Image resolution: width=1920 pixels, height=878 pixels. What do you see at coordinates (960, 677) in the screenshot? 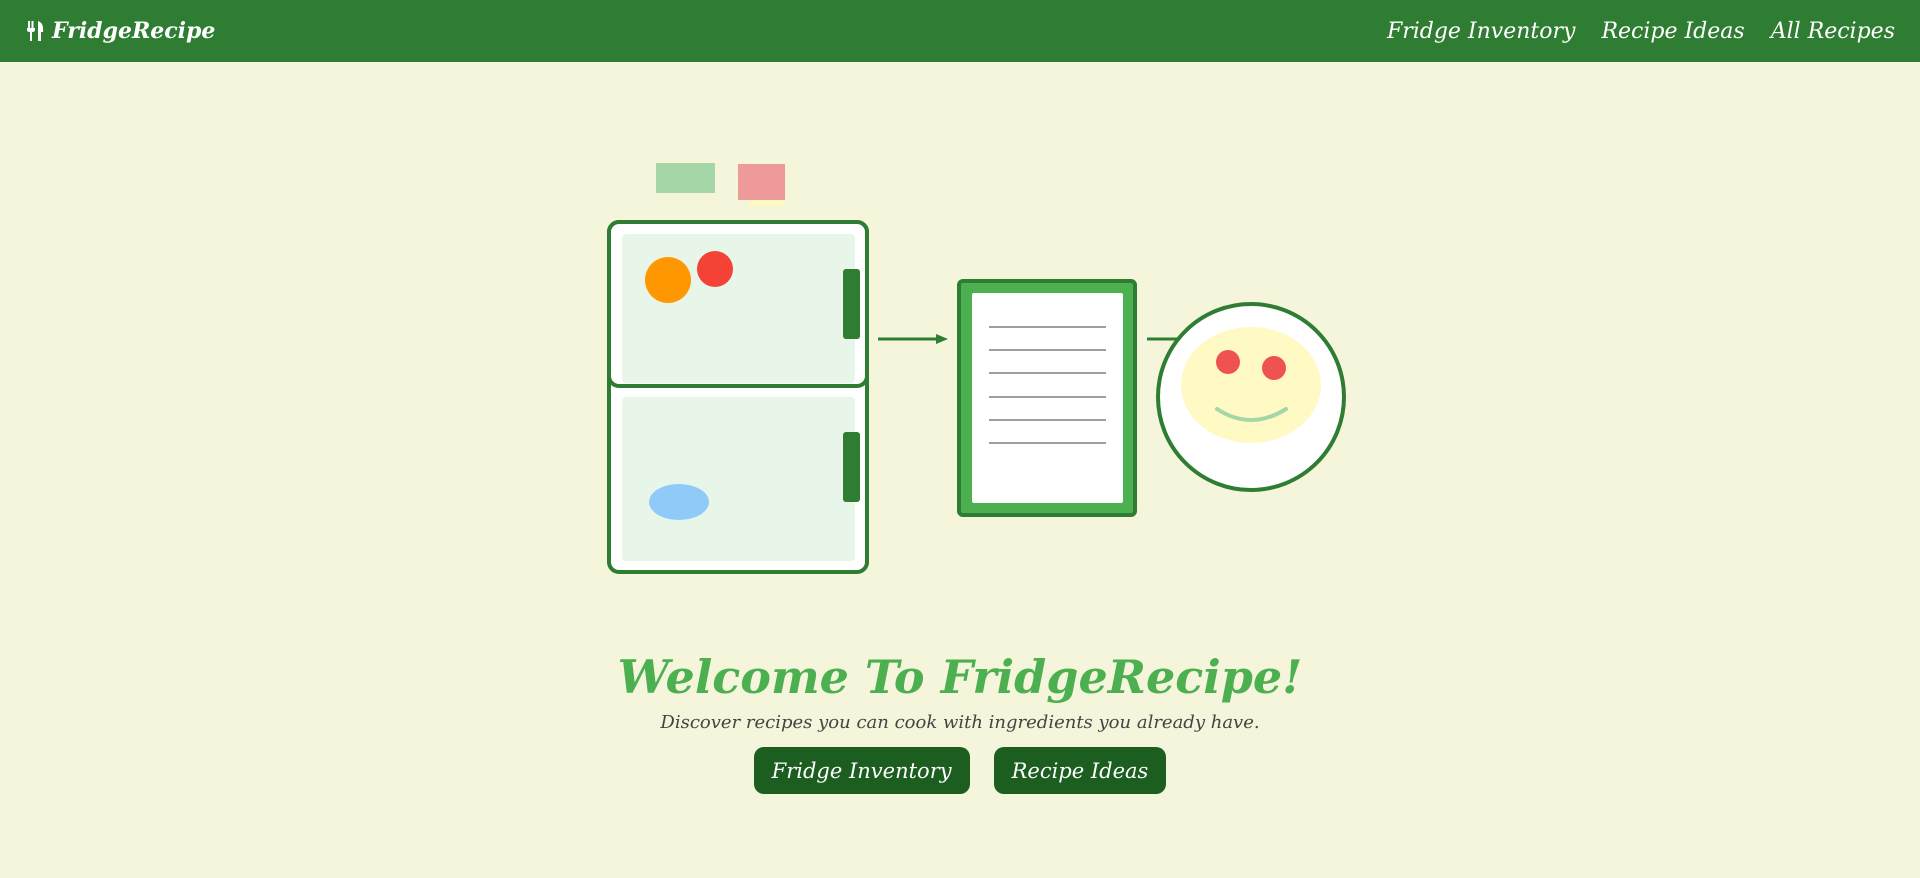
I see `page-title: Welcome To FridgeRecipe!` at bounding box center [960, 677].